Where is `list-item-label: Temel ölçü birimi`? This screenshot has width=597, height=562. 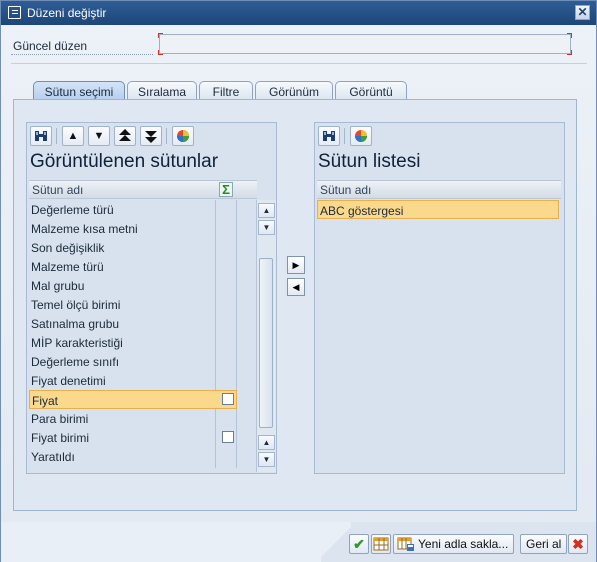 list-item-label: Temel ölçü birimi is located at coordinates (76, 305).